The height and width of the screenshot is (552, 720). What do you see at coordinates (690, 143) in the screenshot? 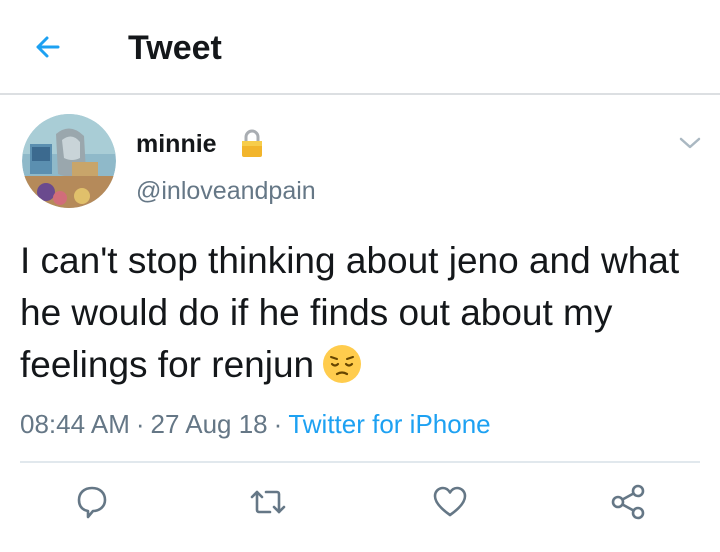
I see `chevron-down-icon` at bounding box center [690, 143].